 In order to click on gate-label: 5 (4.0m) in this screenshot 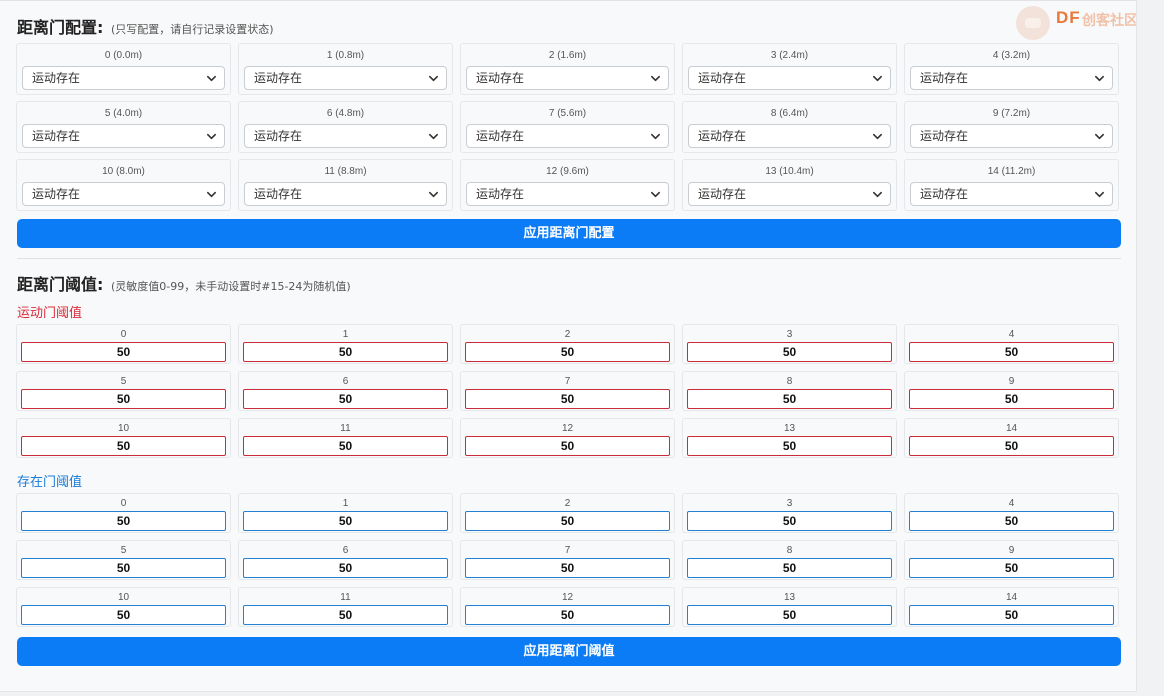, I will do `click(123, 113)`.